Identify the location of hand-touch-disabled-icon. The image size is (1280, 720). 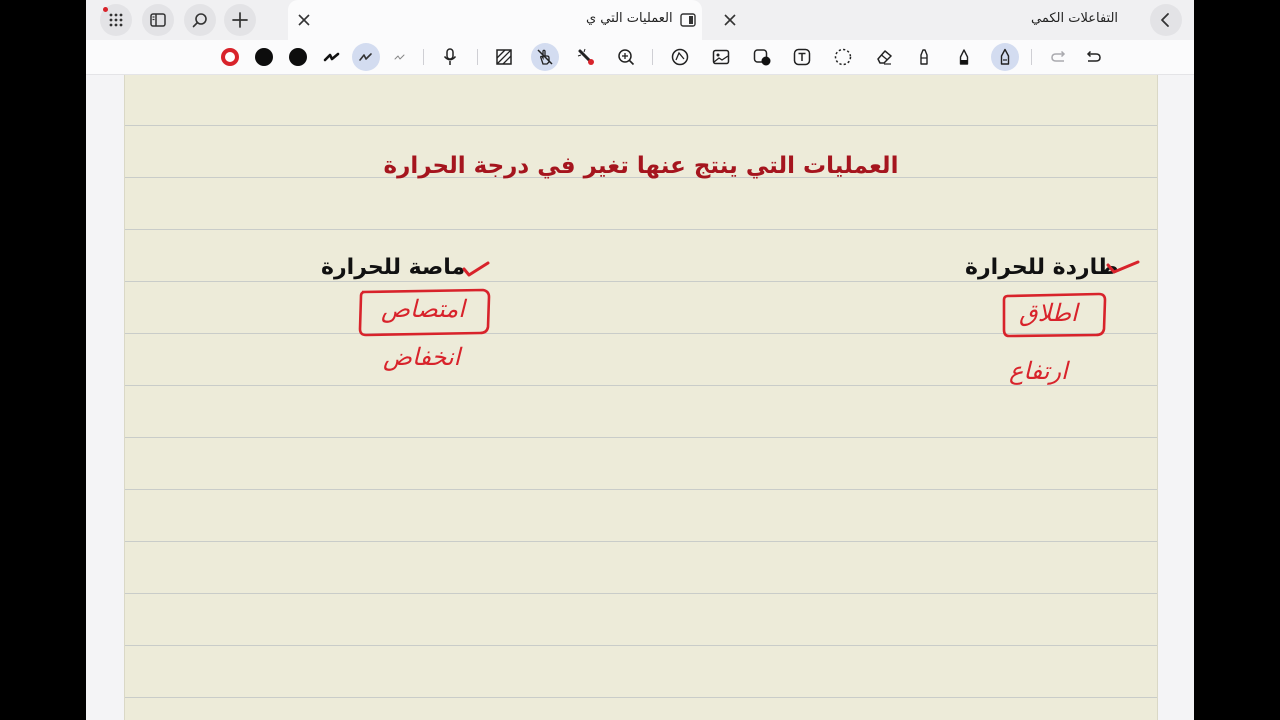
(545, 57).